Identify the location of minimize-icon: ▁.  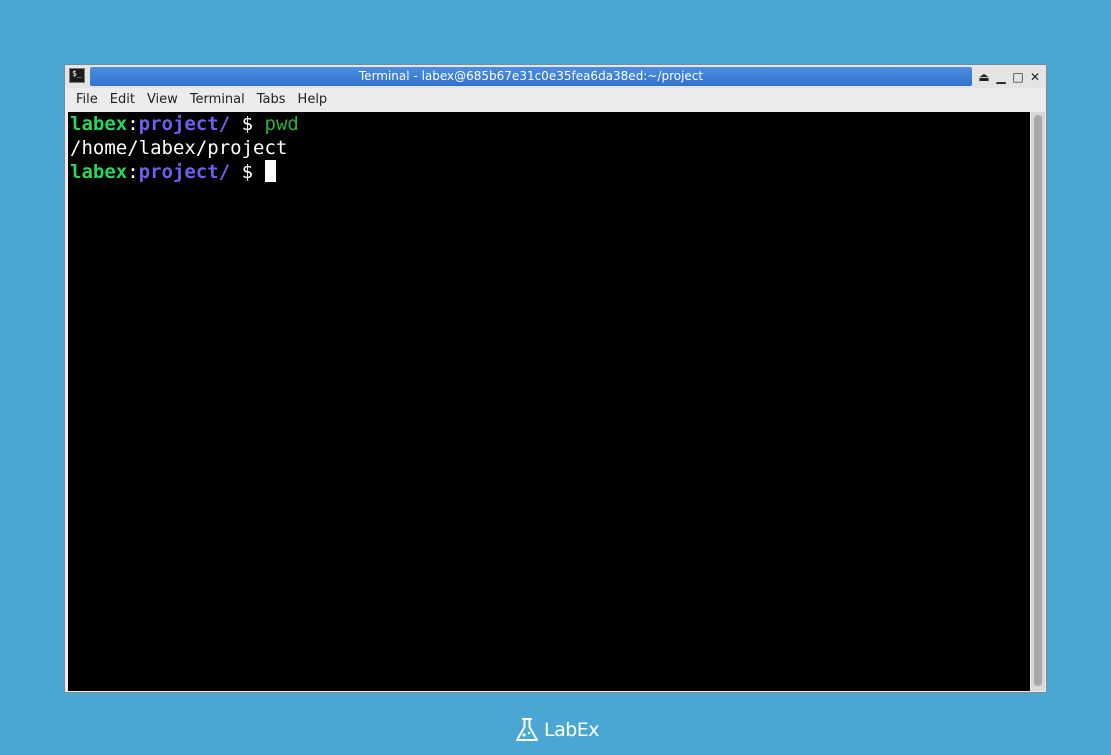
(1001, 77).